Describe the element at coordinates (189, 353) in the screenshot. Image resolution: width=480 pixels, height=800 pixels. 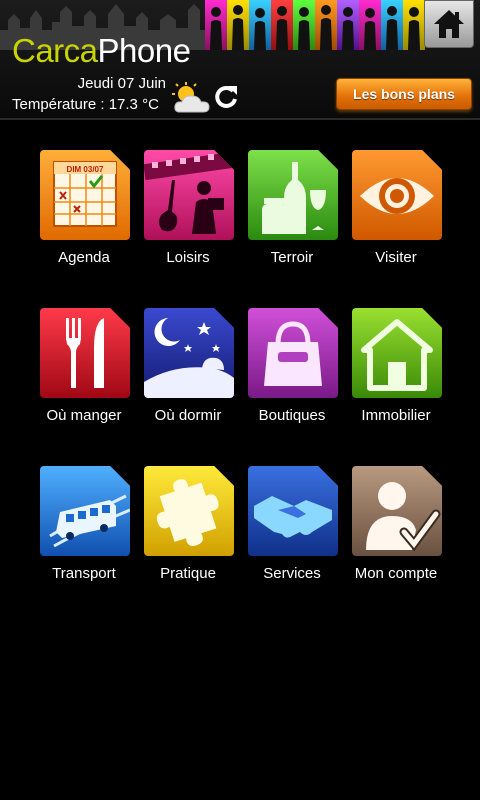
I see `night-sleep-icon` at that location.